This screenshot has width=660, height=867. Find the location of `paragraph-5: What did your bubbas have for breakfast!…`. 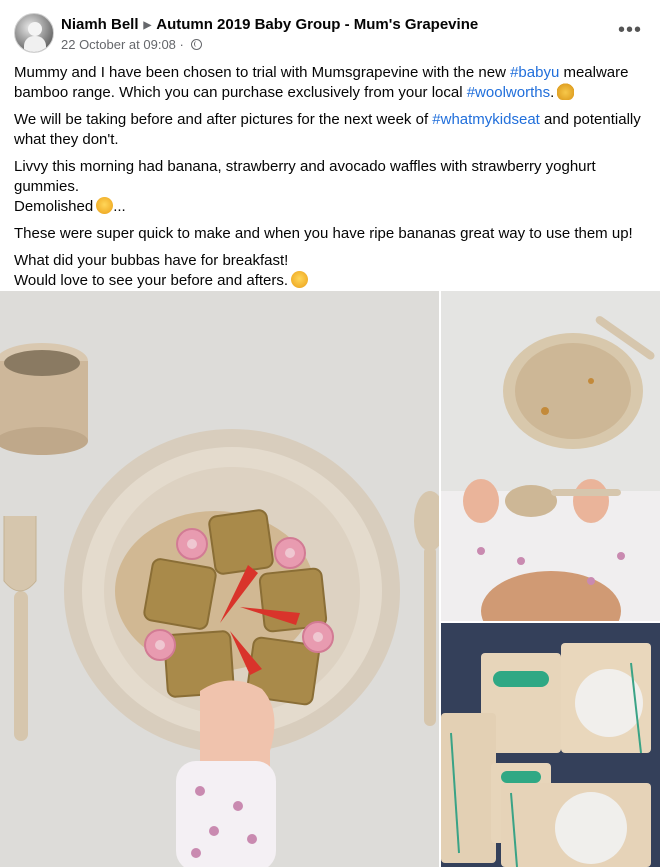

paragraph-5: What did your bubbas have for breakfast!… is located at coordinates (332, 271).